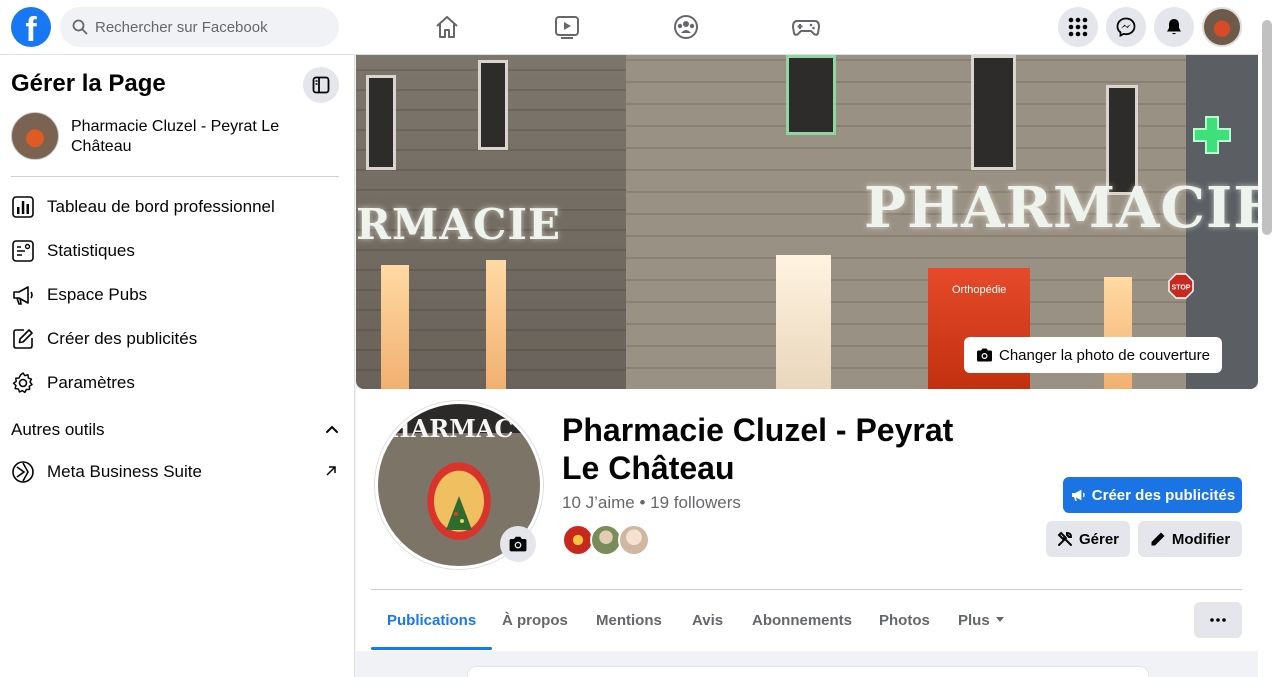  I want to click on tab-photos: Photos, so click(904, 620).